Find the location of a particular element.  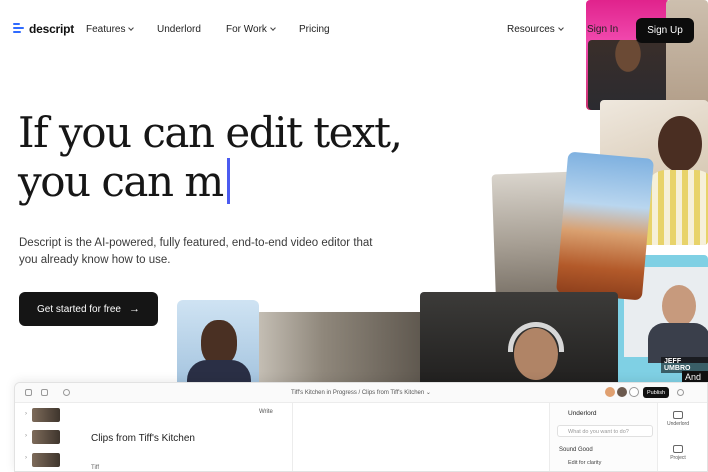

arrow-right-icon: → is located at coordinates (134, 309).